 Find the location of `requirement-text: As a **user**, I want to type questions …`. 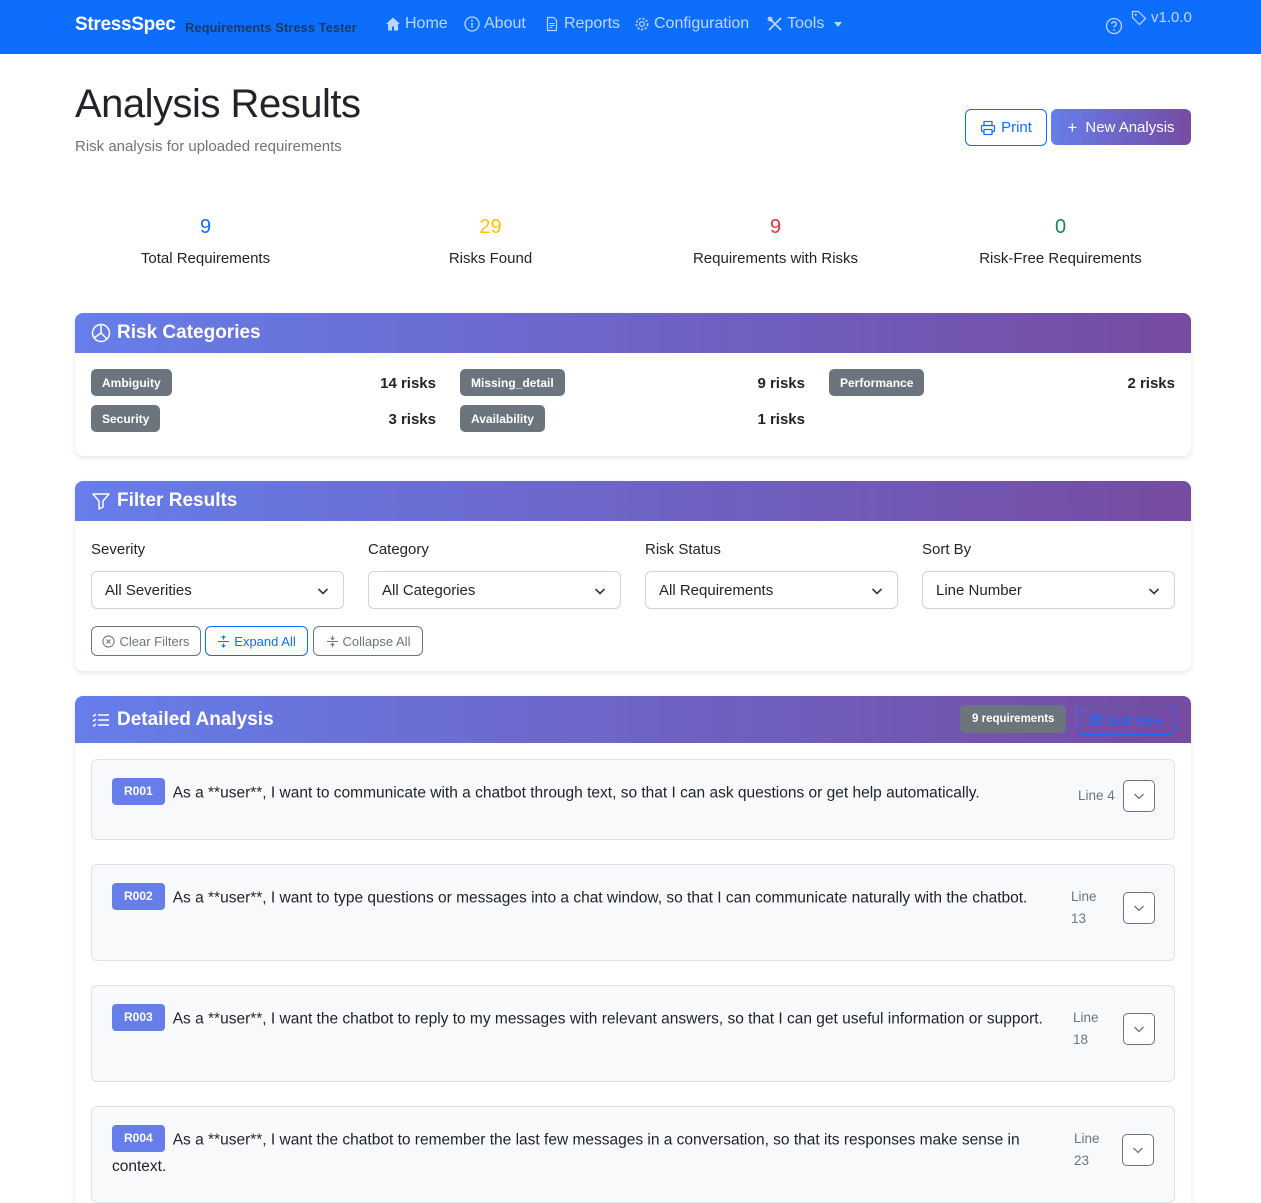

requirement-text: As a **user**, I want to type questions … is located at coordinates (600, 898).